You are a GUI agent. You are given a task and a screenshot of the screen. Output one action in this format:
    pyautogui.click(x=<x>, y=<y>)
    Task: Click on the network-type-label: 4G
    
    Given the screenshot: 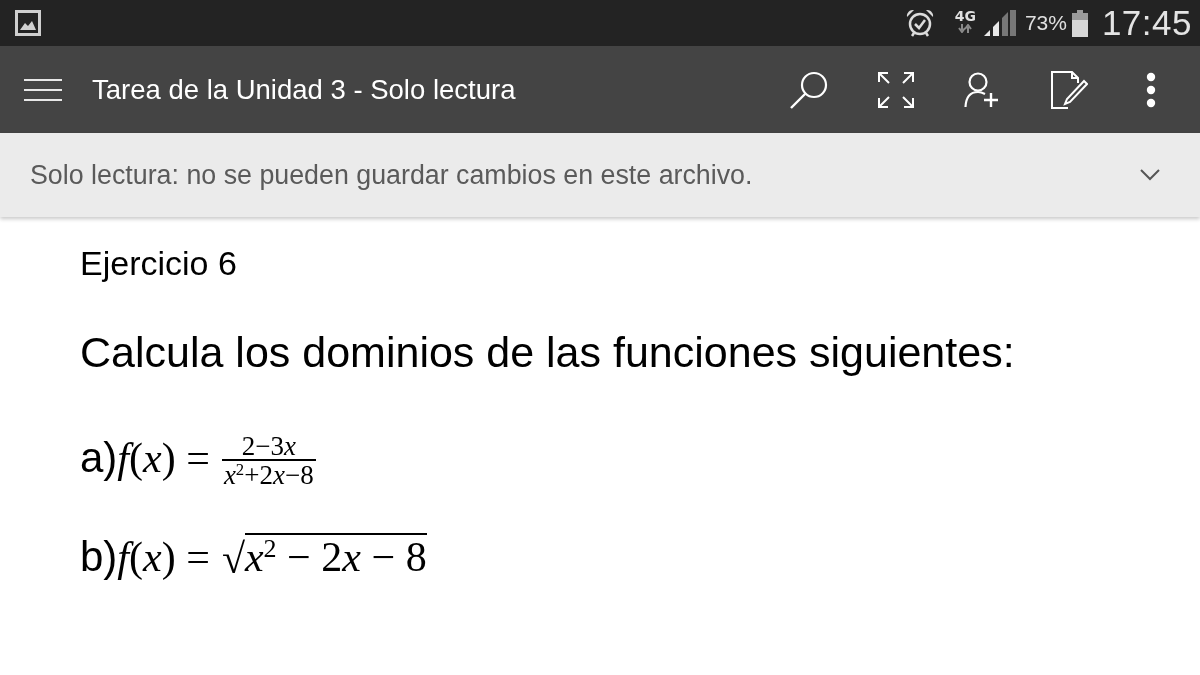 What is the action you would take?
    pyautogui.click(x=965, y=16)
    